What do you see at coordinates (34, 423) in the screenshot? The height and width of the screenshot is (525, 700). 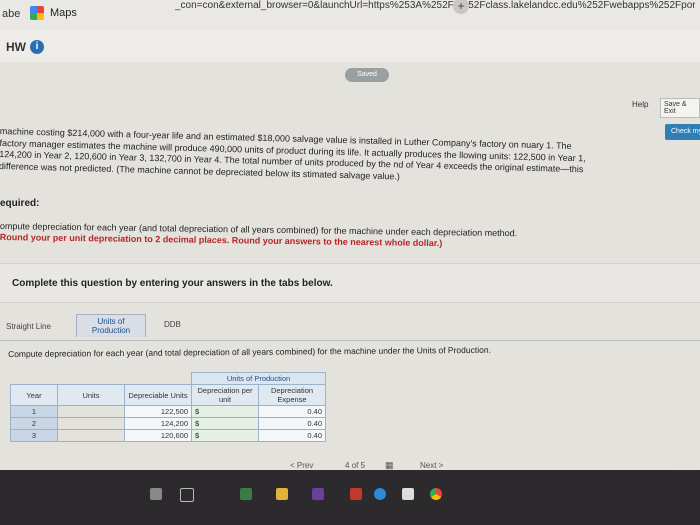 I see `row-year: 2` at bounding box center [34, 423].